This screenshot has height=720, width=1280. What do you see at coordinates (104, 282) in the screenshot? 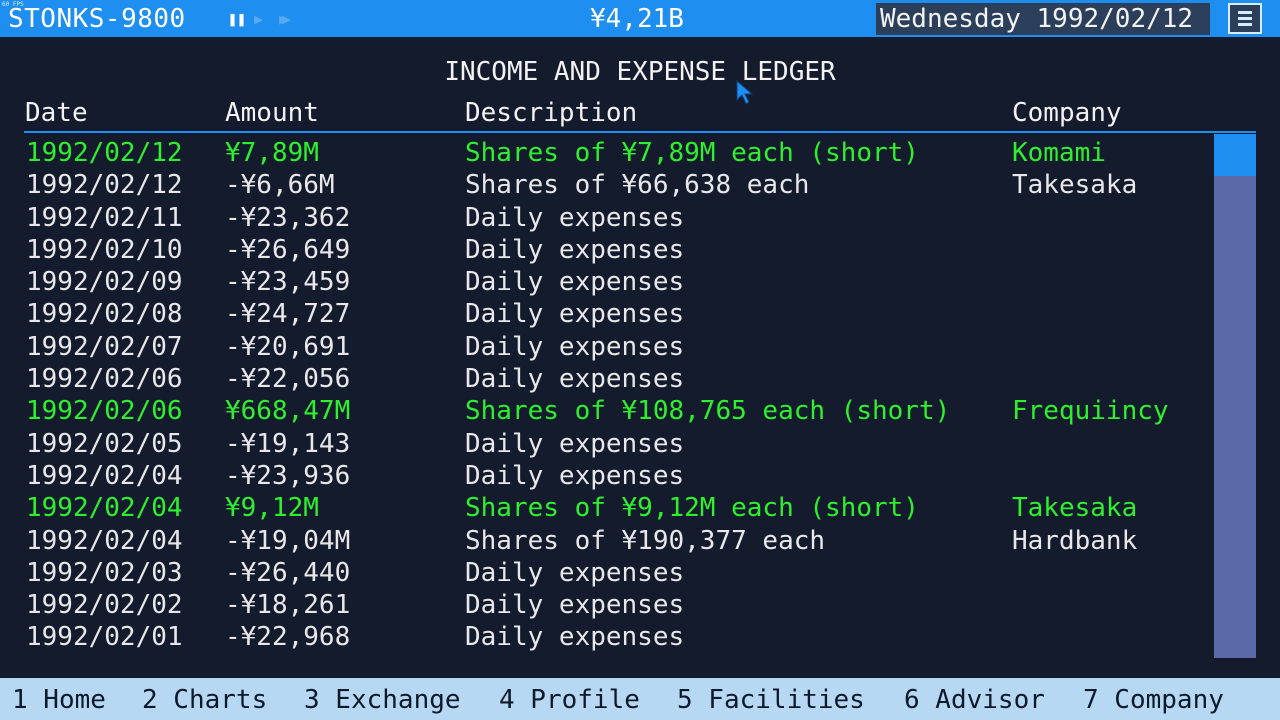
I see `ledger-cell-date: 1992/02/09` at bounding box center [104, 282].